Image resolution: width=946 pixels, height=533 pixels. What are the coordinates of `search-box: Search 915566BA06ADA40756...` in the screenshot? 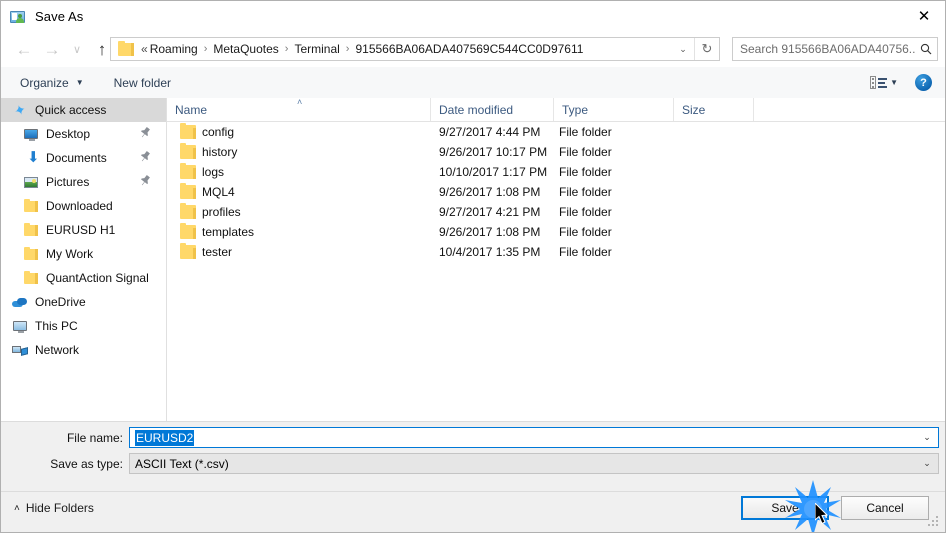 It's located at (835, 49).